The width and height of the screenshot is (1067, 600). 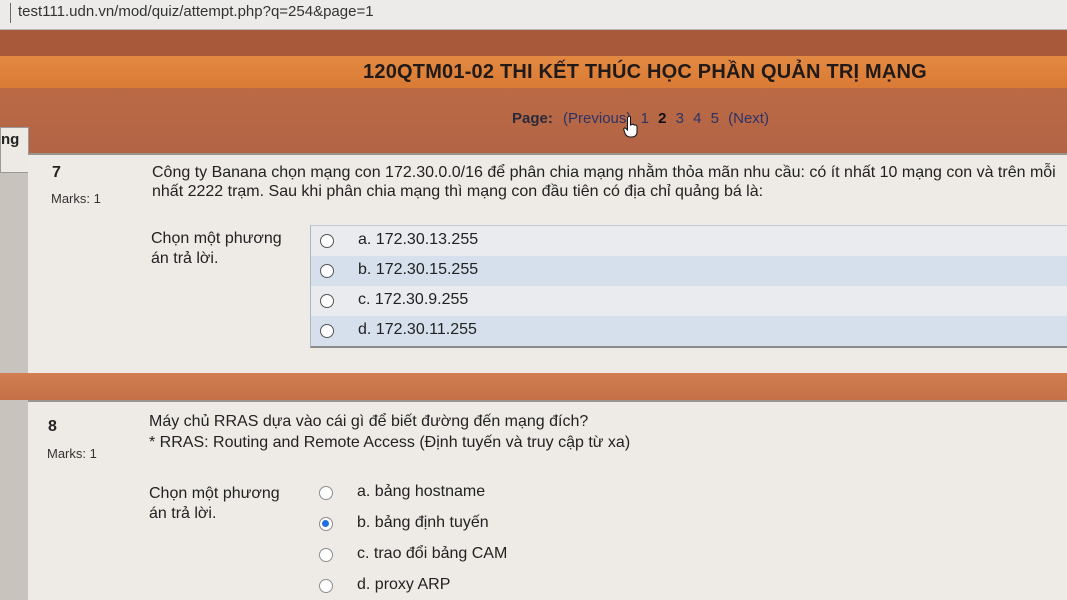 What do you see at coordinates (88, 501) in the screenshot?
I see `question-info: 8 Marks: 1` at bounding box center [88, 501].